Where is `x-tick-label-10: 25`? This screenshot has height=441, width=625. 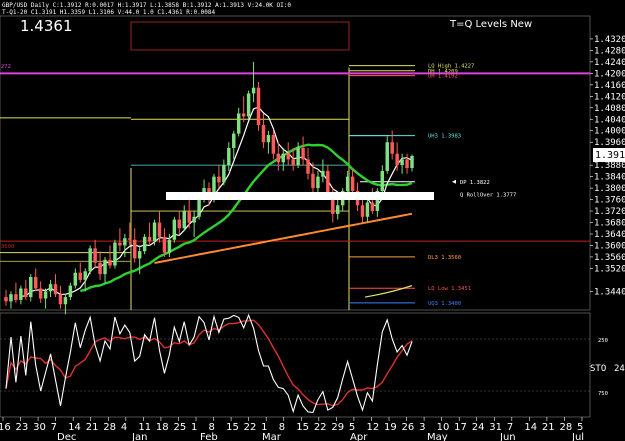 x-tick-label-10: 25 is located at coordinates (179, 427).